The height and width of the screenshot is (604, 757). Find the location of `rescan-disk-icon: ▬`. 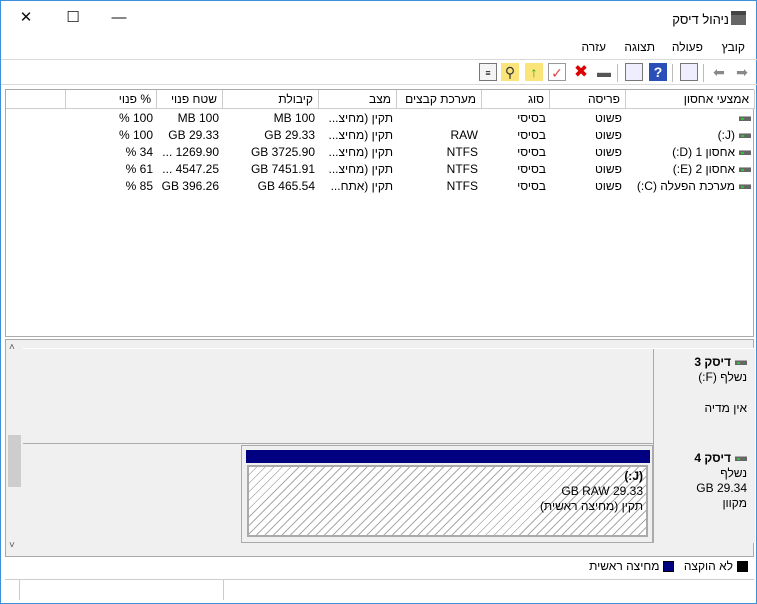

rescan-disk-icon: ▬ is located at coordinates (604, 72).